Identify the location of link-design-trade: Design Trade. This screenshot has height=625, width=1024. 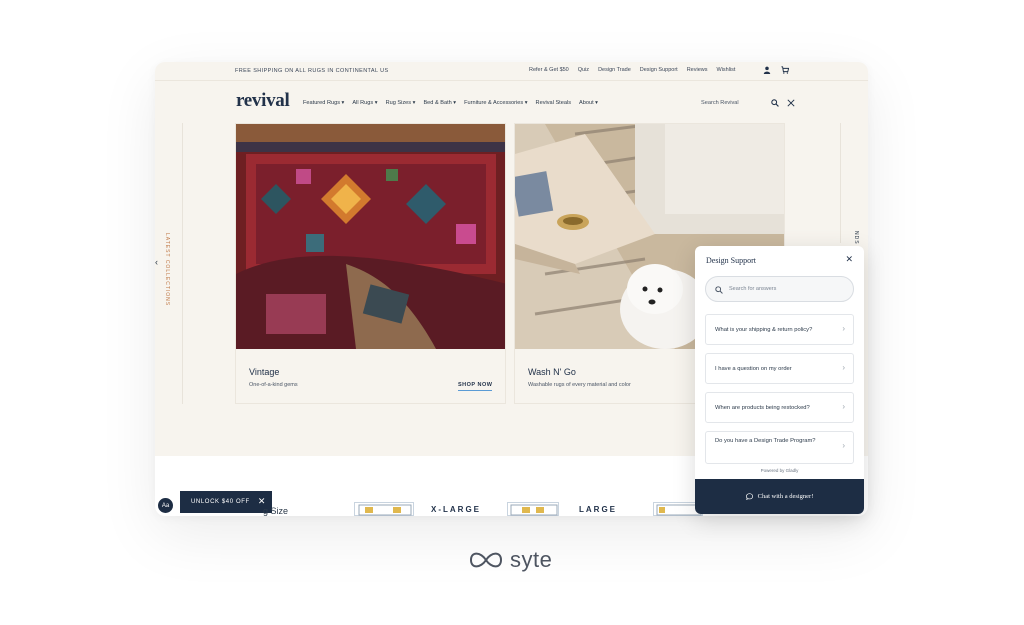
(614, 70).